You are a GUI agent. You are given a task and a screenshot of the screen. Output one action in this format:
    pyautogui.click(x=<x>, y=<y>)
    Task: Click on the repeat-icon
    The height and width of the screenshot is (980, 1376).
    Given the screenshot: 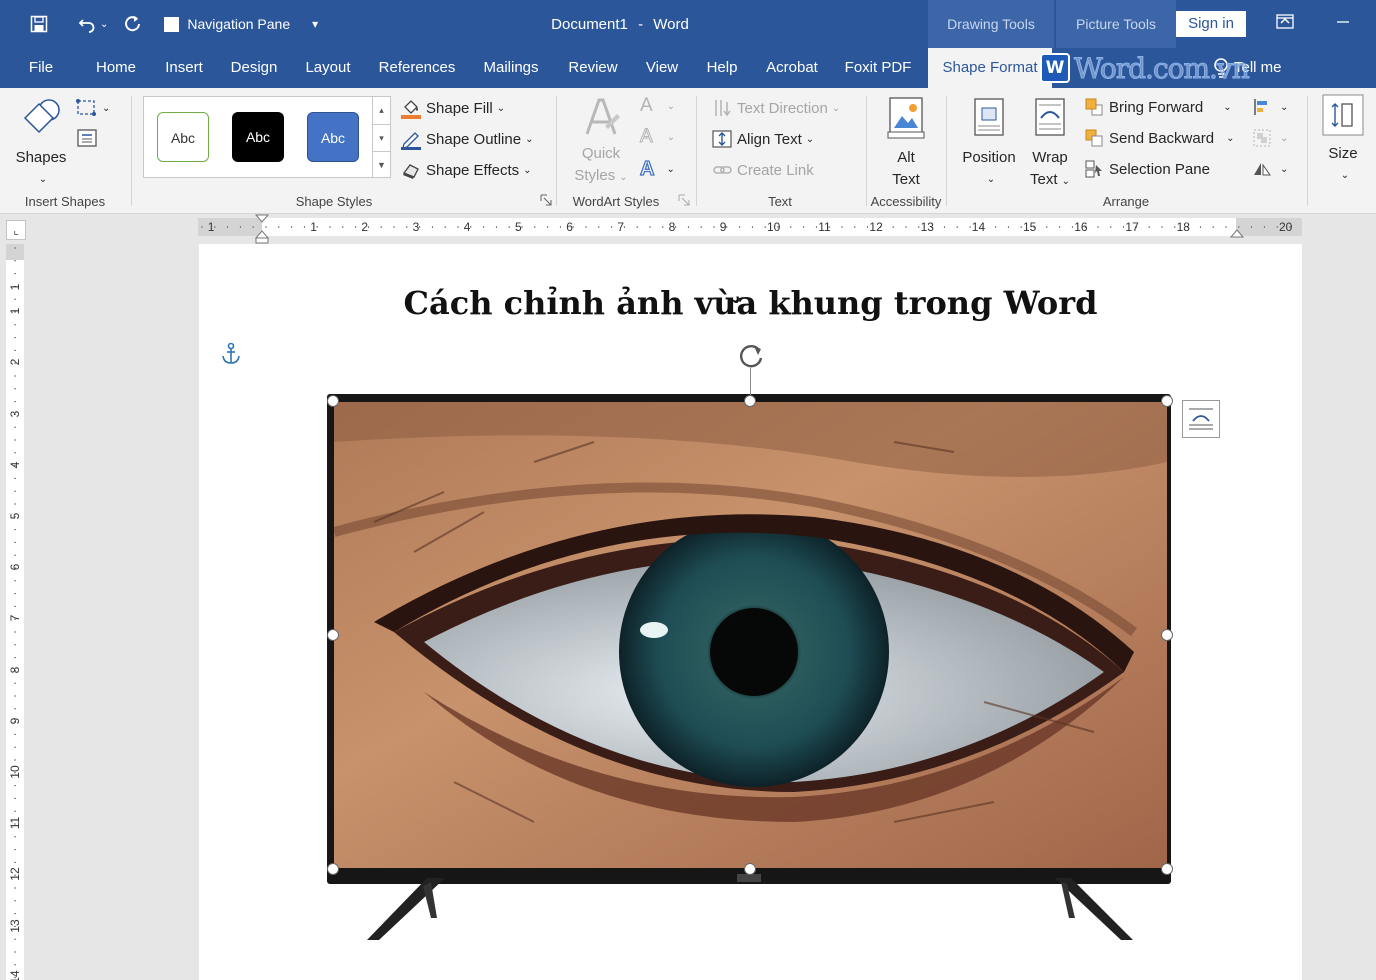 What is the action you would take?
    pyautogui.click(x=133, y=24)
    